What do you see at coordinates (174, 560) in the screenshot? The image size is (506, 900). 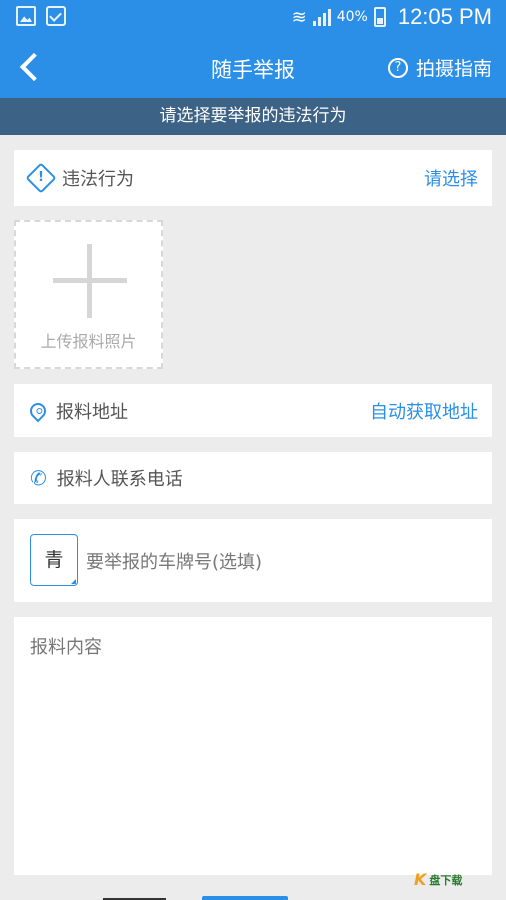 I see `plate-number-input: 要举报的车牌号(选填)` at bounding box center [174, 560].